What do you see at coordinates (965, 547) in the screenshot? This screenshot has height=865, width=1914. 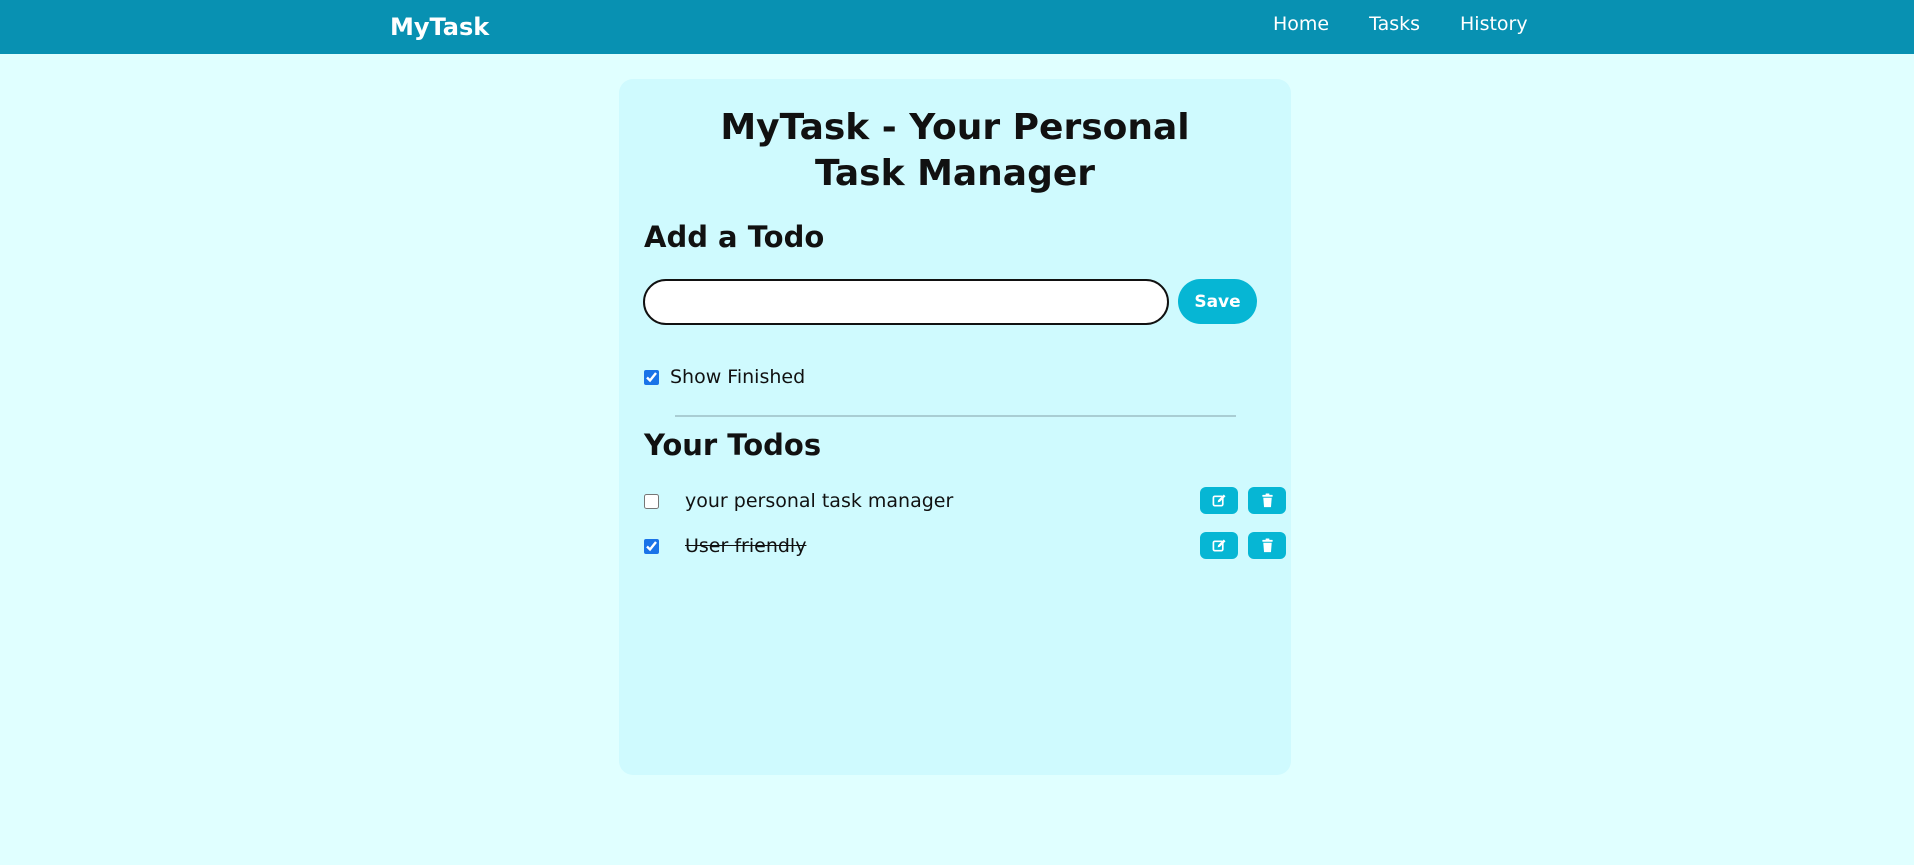 I see `todo-item: User friendly` at bounding box center [965, 547].